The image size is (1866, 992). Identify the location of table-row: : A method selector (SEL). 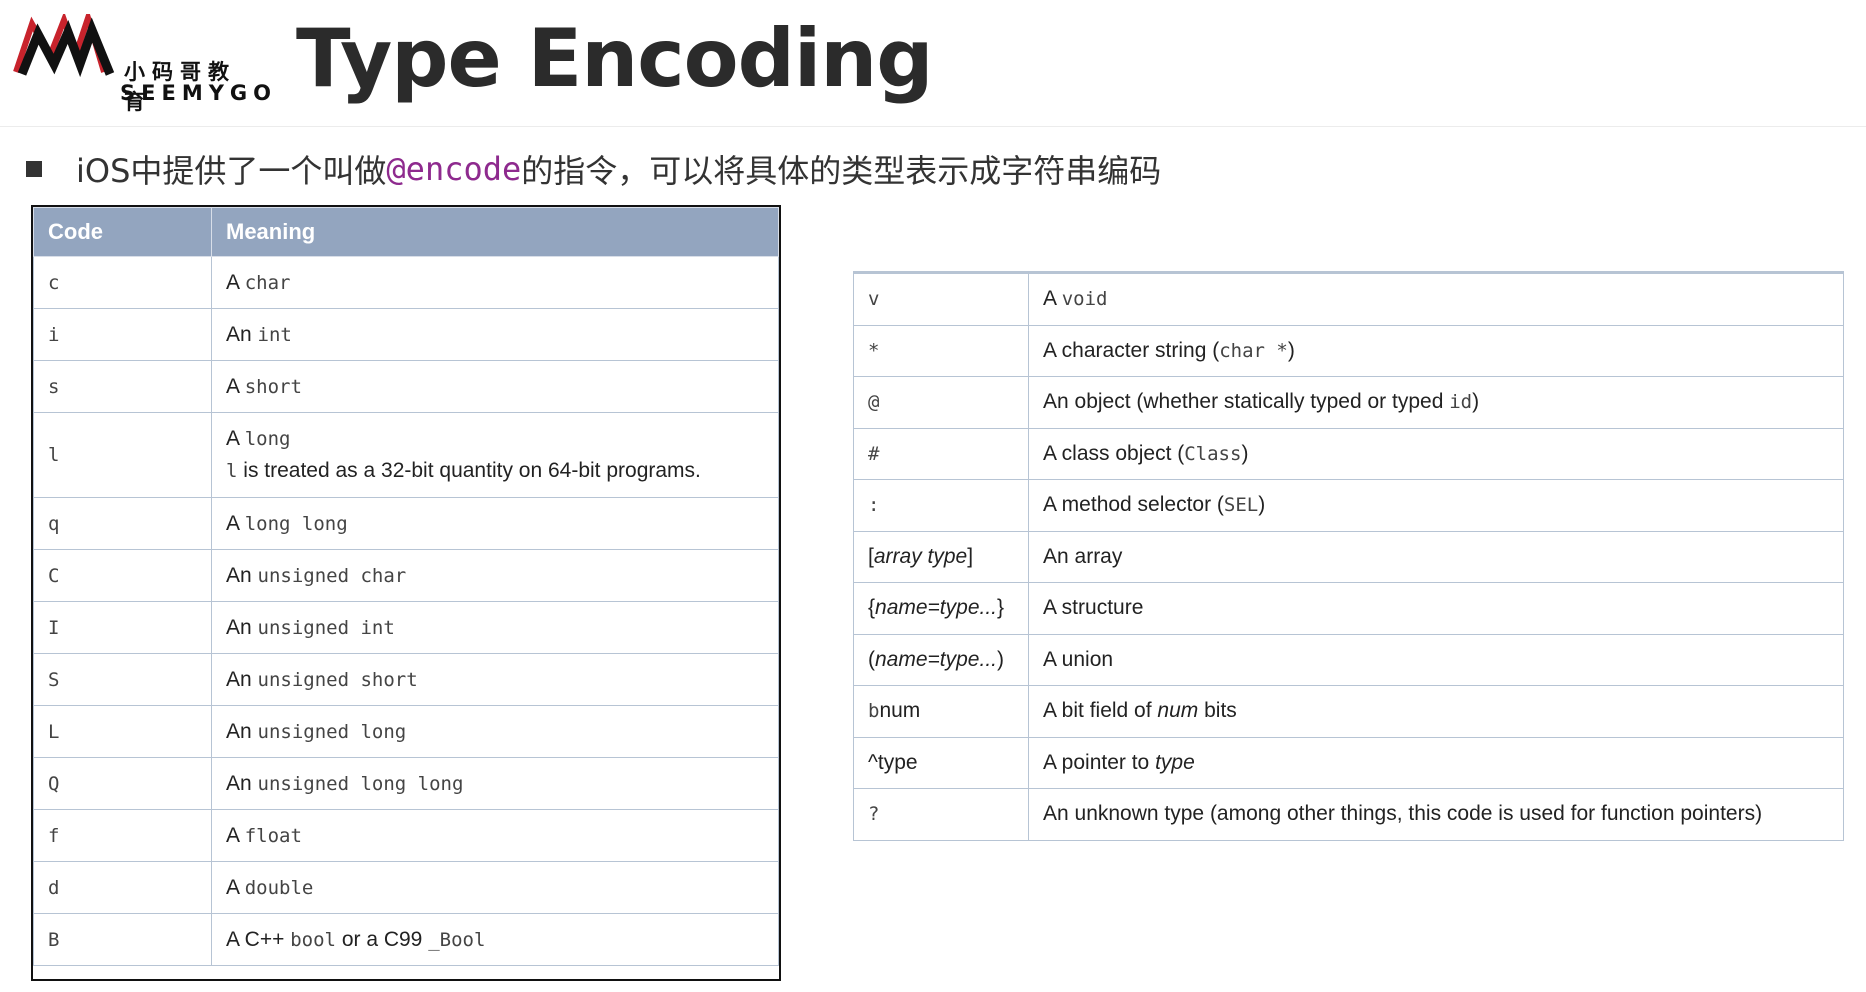
(1348, 505).